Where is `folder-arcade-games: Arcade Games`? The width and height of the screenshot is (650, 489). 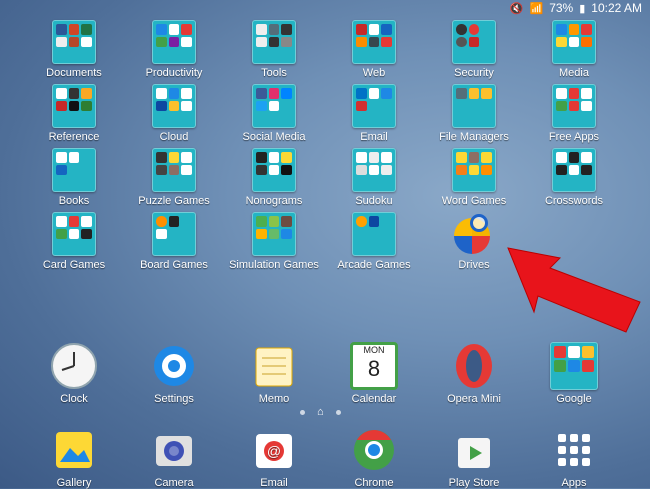
folder-arcade-games: Arcade Games is located at coordinates (374, 241).